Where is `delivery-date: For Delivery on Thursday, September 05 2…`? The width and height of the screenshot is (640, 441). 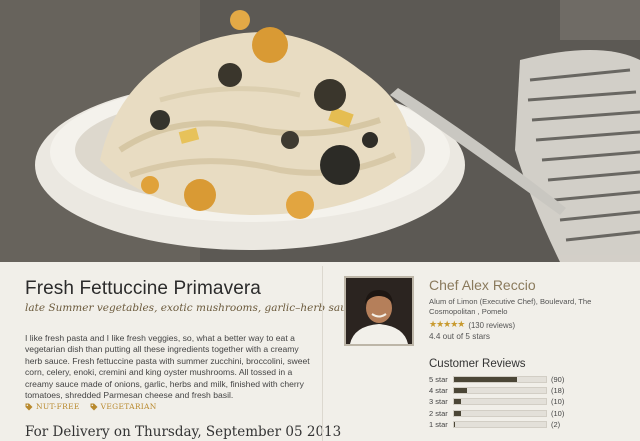 delivery-date: For Delivery on Thursday, September 05 2… is located at coordinates (183, 432).